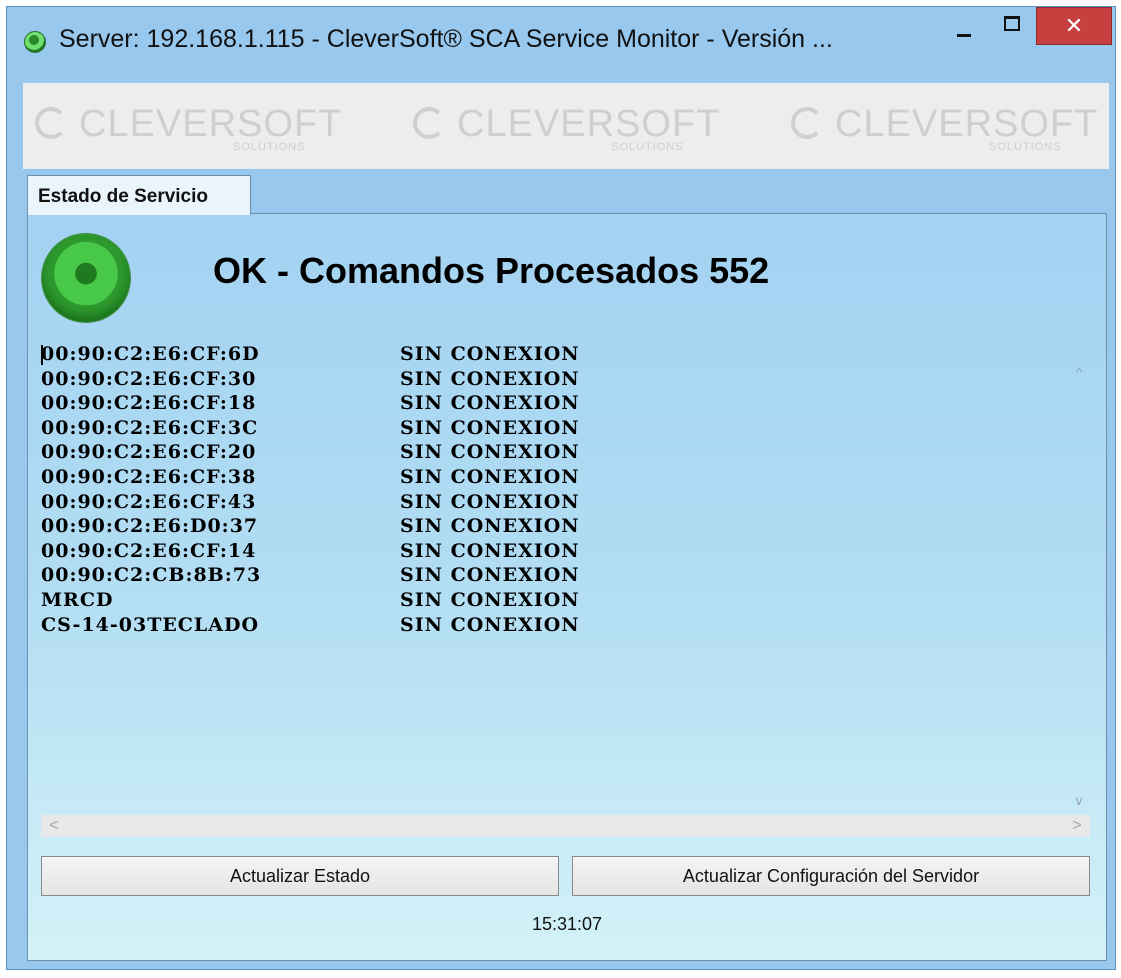 This screenshot has height=978, width=1121. I want to click on device-id: 00:90:C2:E6:CF:43, so click(149, 501).